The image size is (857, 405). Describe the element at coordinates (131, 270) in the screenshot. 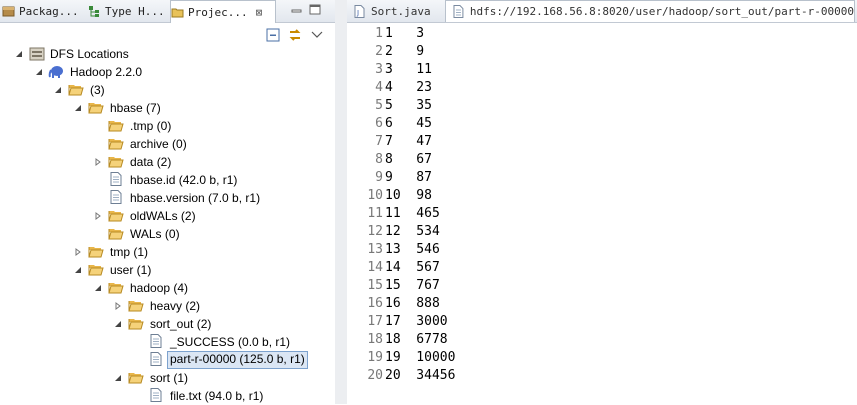

I see `tree-label: user (1)` at that location.